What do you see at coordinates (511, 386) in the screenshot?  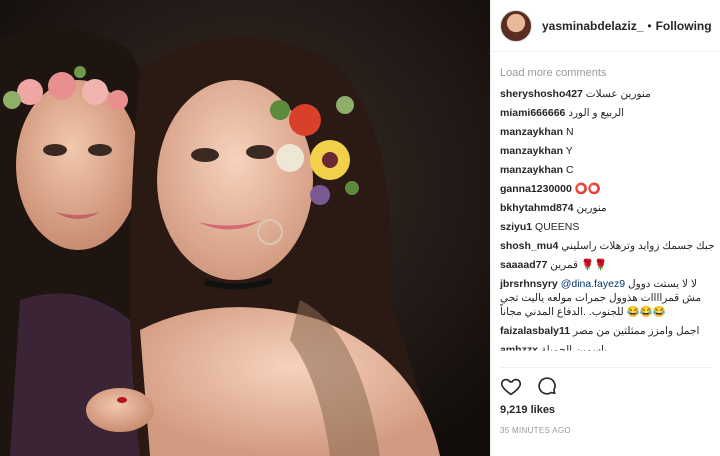 I see `heart-outline-icon` at bounding box center [511, 386].